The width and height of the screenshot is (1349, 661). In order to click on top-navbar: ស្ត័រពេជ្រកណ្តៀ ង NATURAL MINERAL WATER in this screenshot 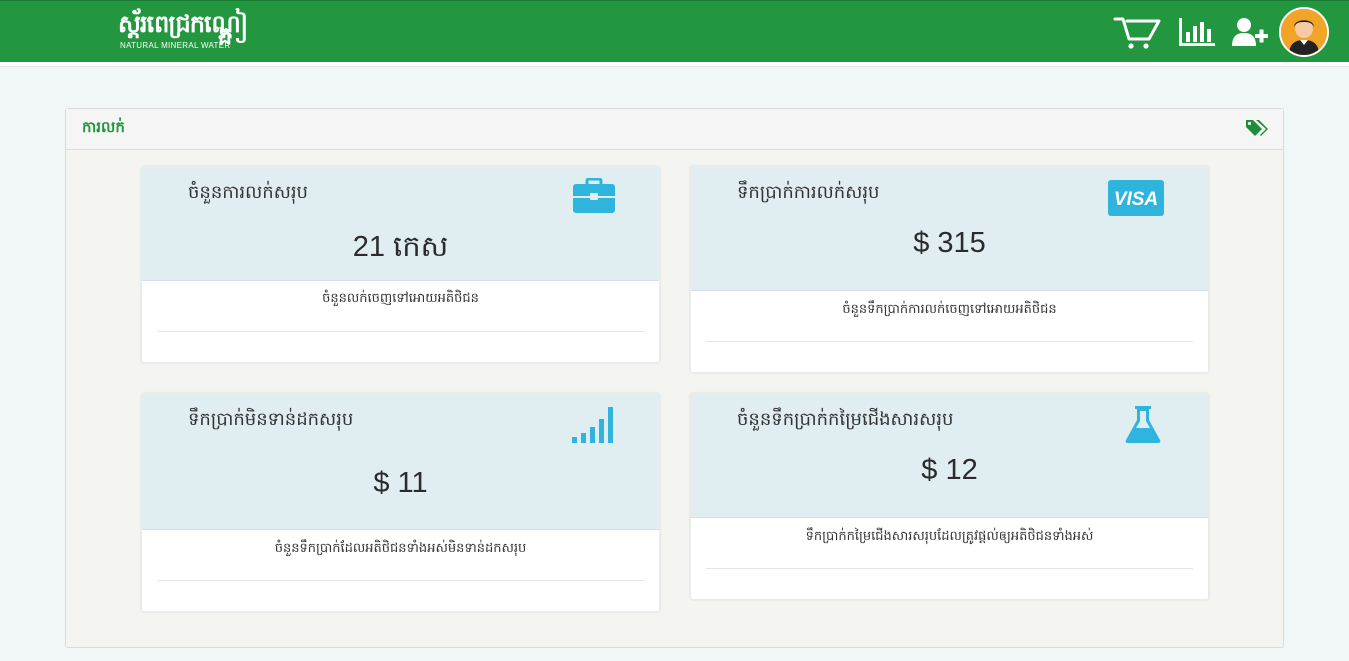, I will do `click(674, 31)`.